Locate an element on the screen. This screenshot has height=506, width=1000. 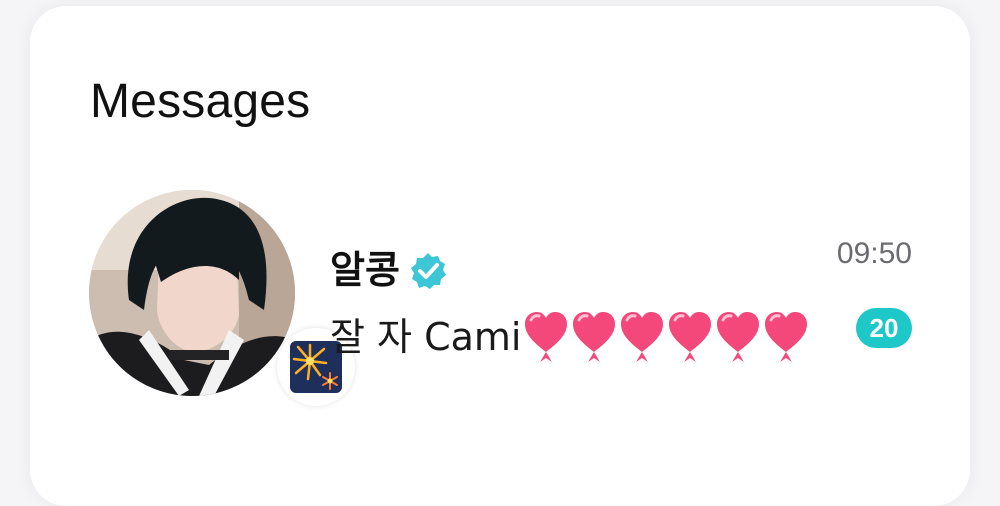
conversation-name-line: 알콩 is located at coordinates (389, 271).